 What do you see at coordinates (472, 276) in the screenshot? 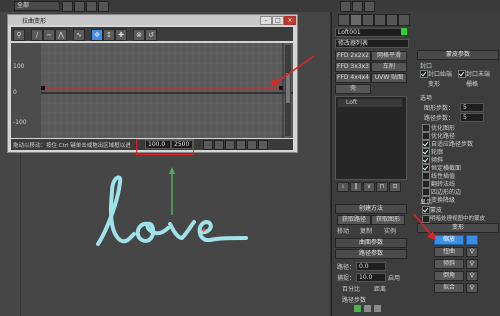
I see `bevel-toggle-icon: ♀` at bounding box center [472, 276].